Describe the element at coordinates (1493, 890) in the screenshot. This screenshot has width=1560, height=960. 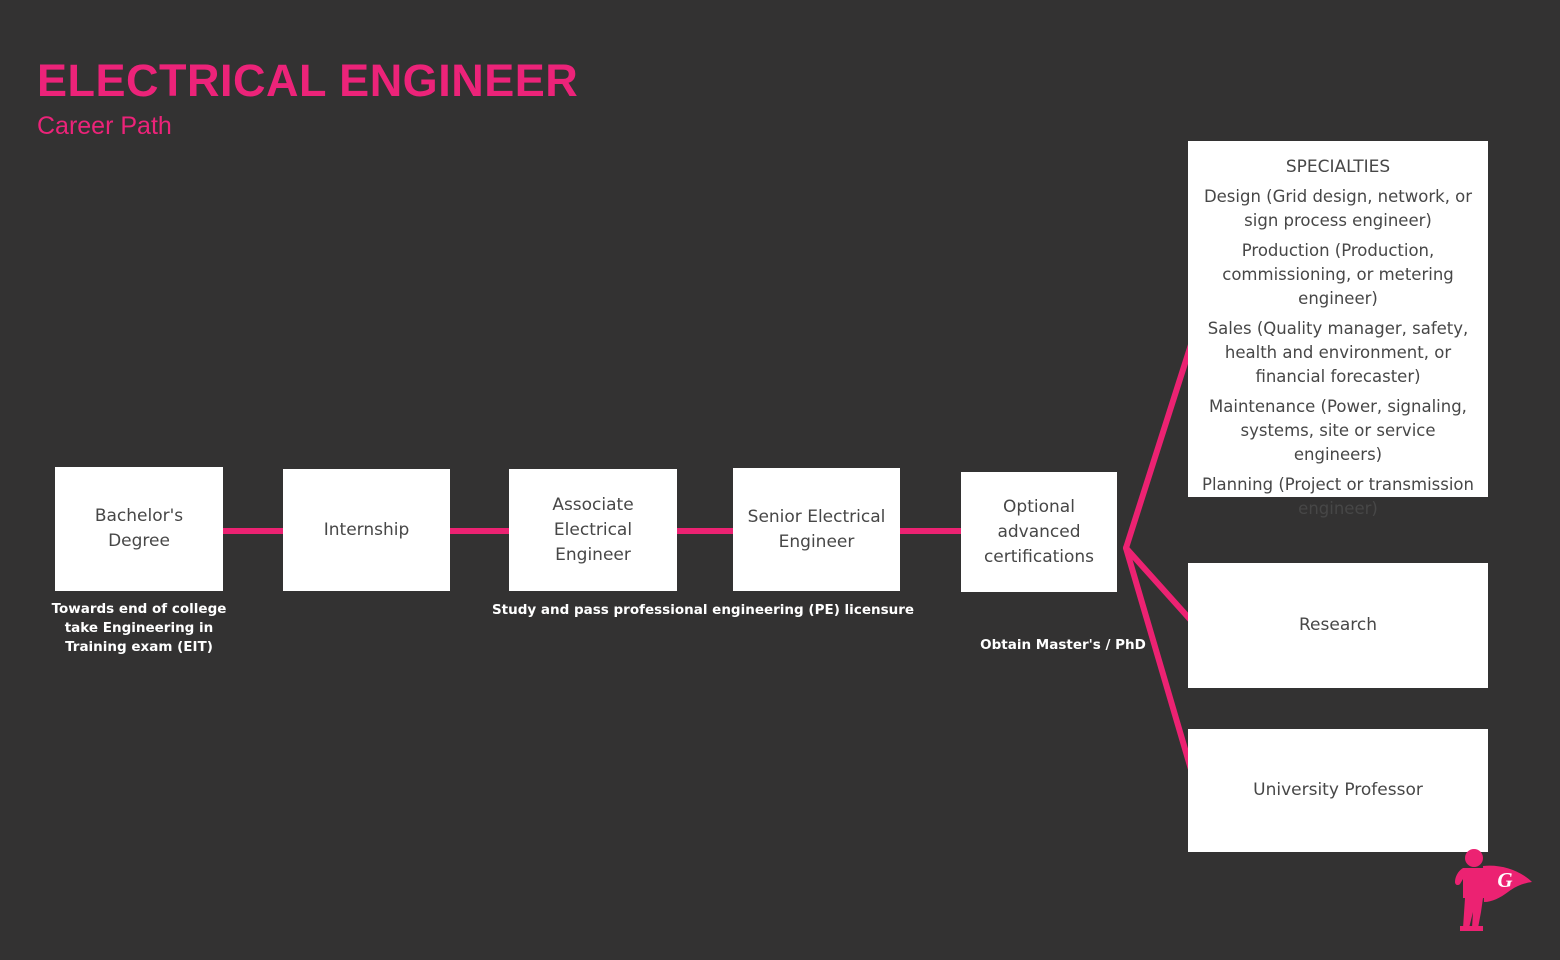
I see `superhero-g-logo: G` at that location.